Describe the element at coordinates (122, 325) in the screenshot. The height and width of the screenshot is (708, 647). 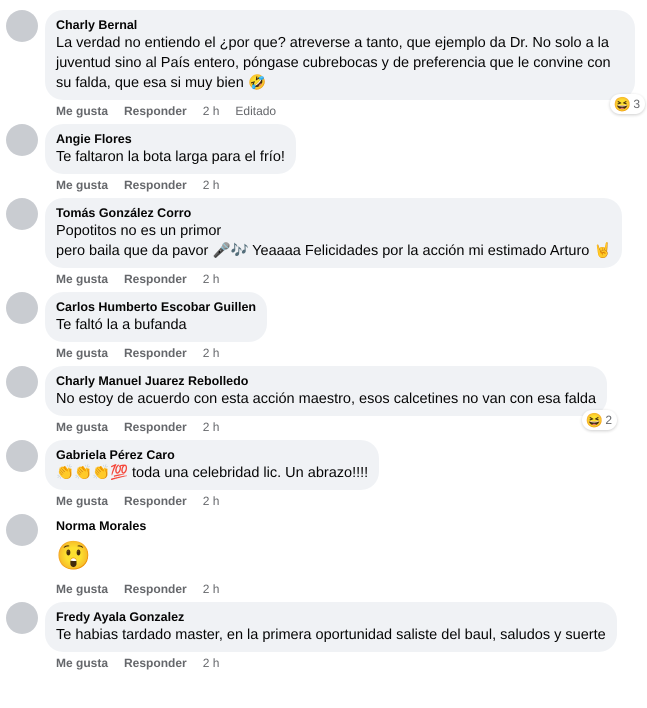
I see `comment-text: Te faltó la a bufanda` at that location.